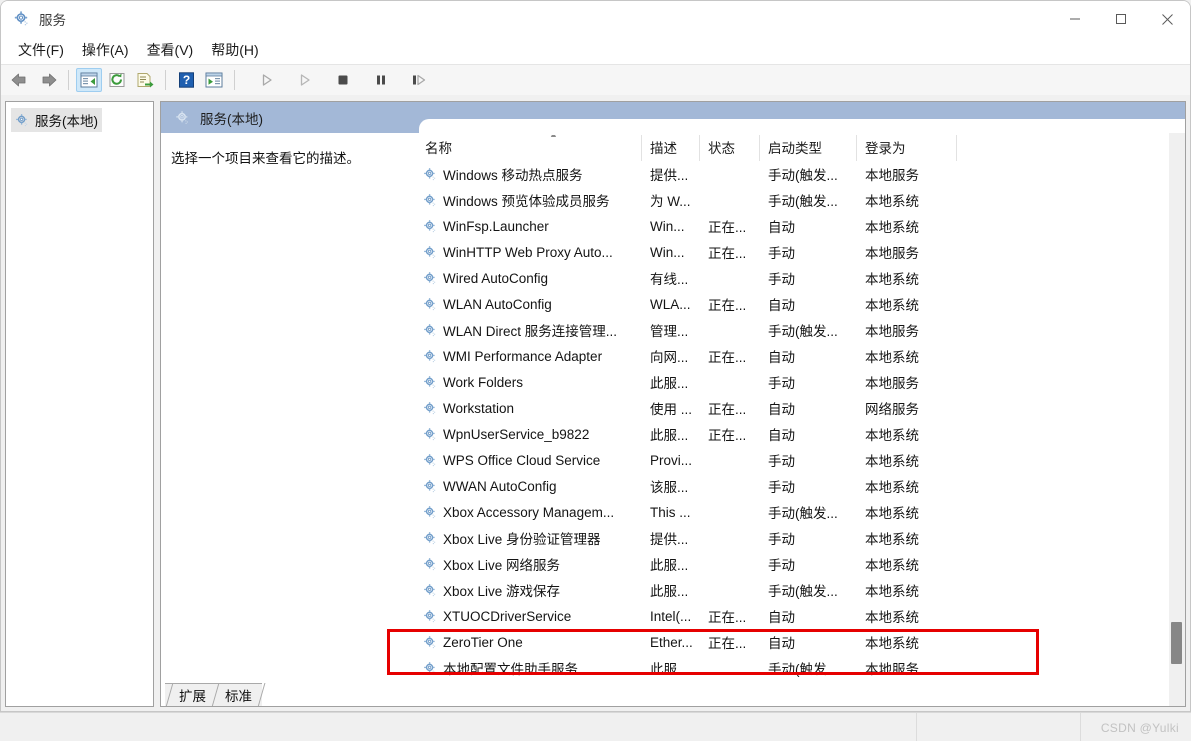  Describe the element at coordinates (483, 382) in the screenshot. I see `service-name-label: Work Folders` at that location.